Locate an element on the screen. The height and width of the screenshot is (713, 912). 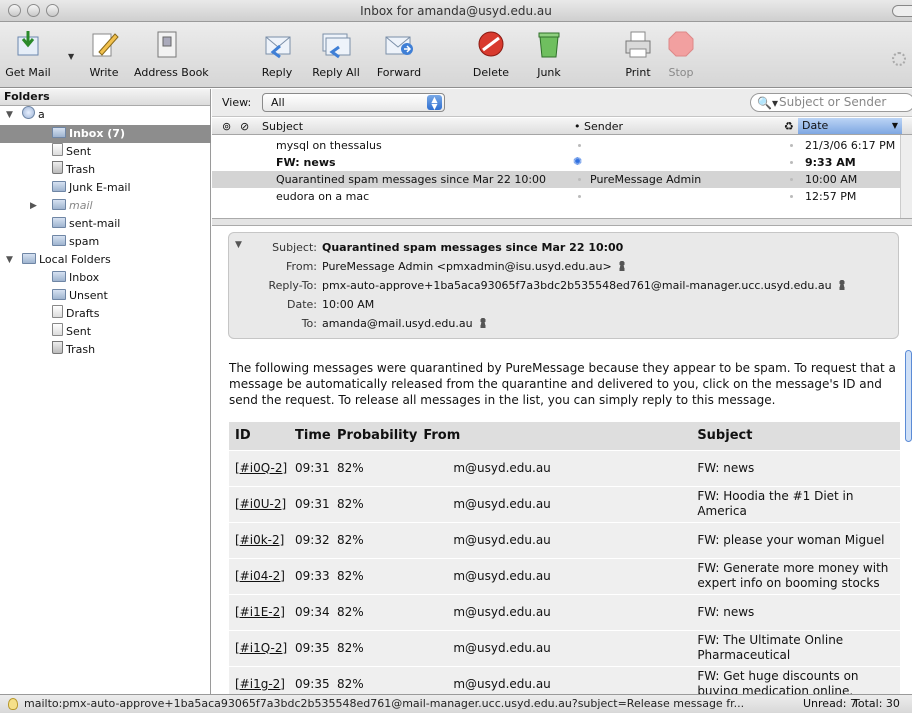
reply-icon is located at coordinates (278, 47).